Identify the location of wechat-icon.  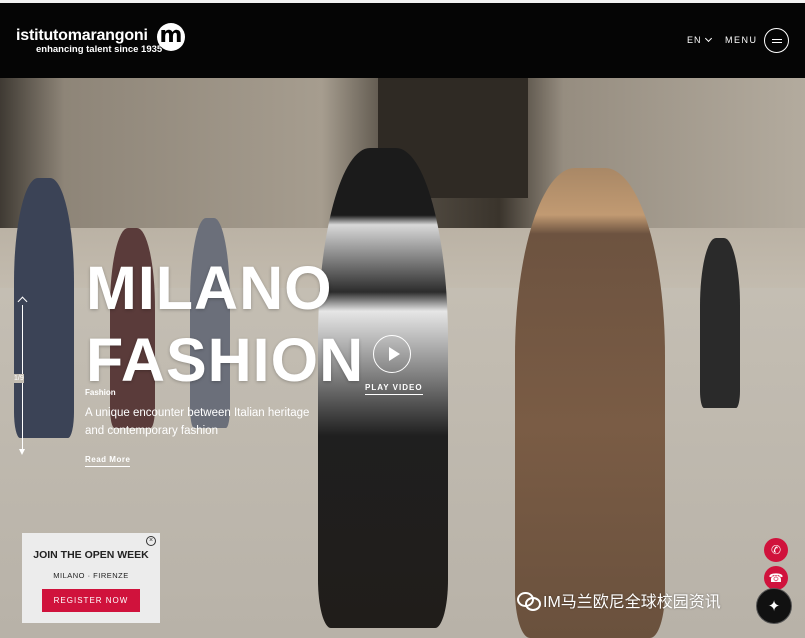
(529, 601).